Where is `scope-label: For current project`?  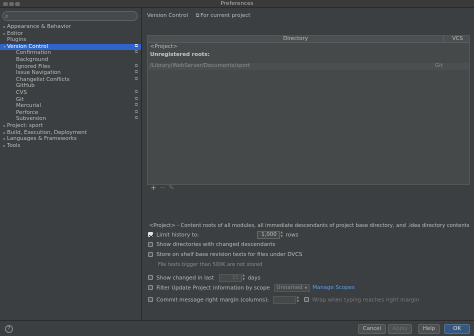
scope-label: For current project is located at coordinates (225, 16).